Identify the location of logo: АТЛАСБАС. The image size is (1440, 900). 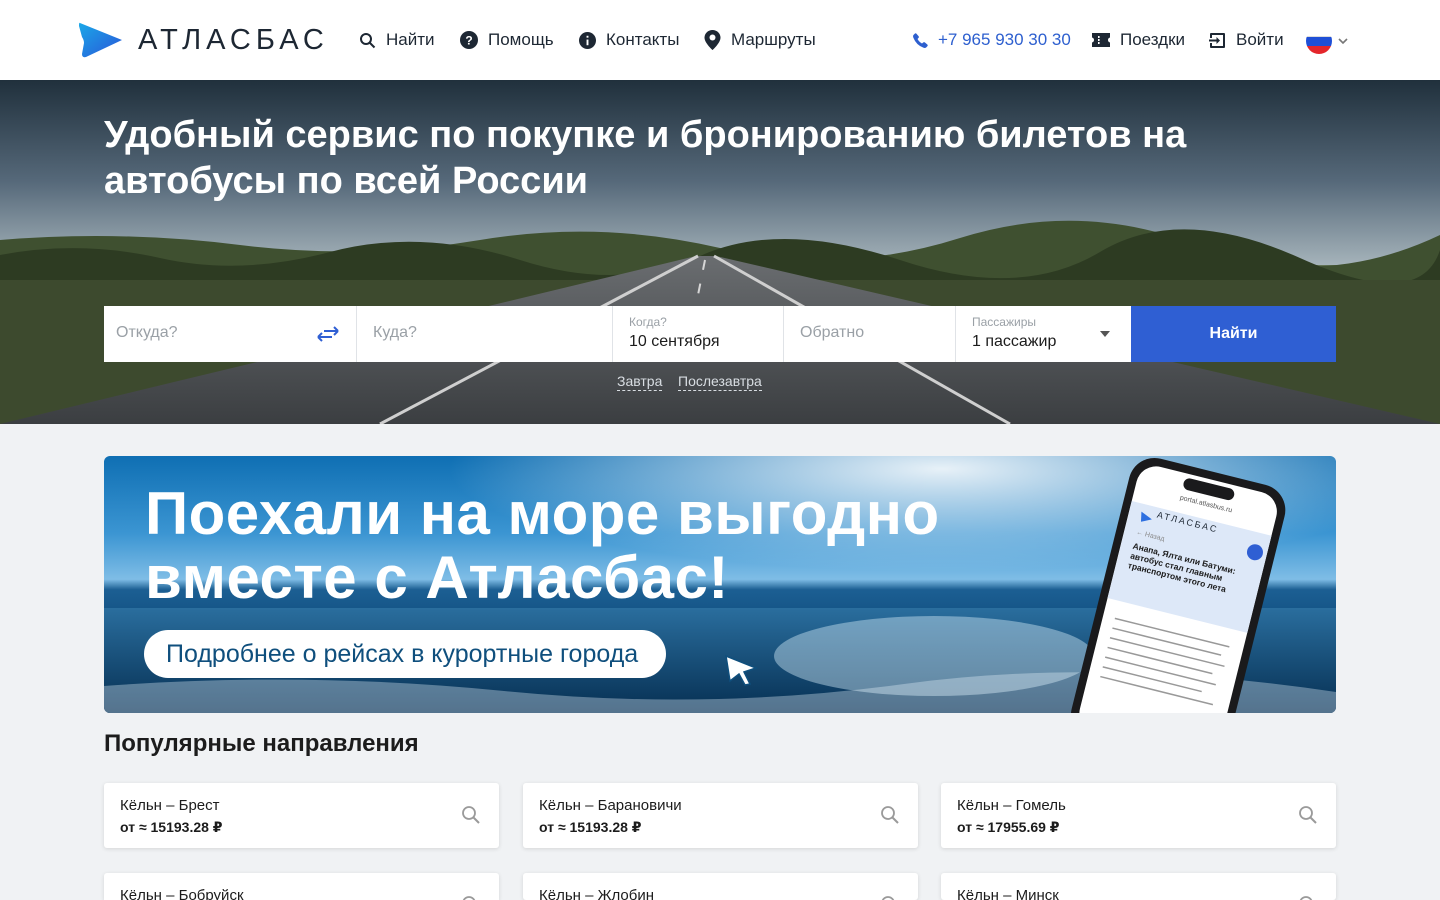
(203, 40).